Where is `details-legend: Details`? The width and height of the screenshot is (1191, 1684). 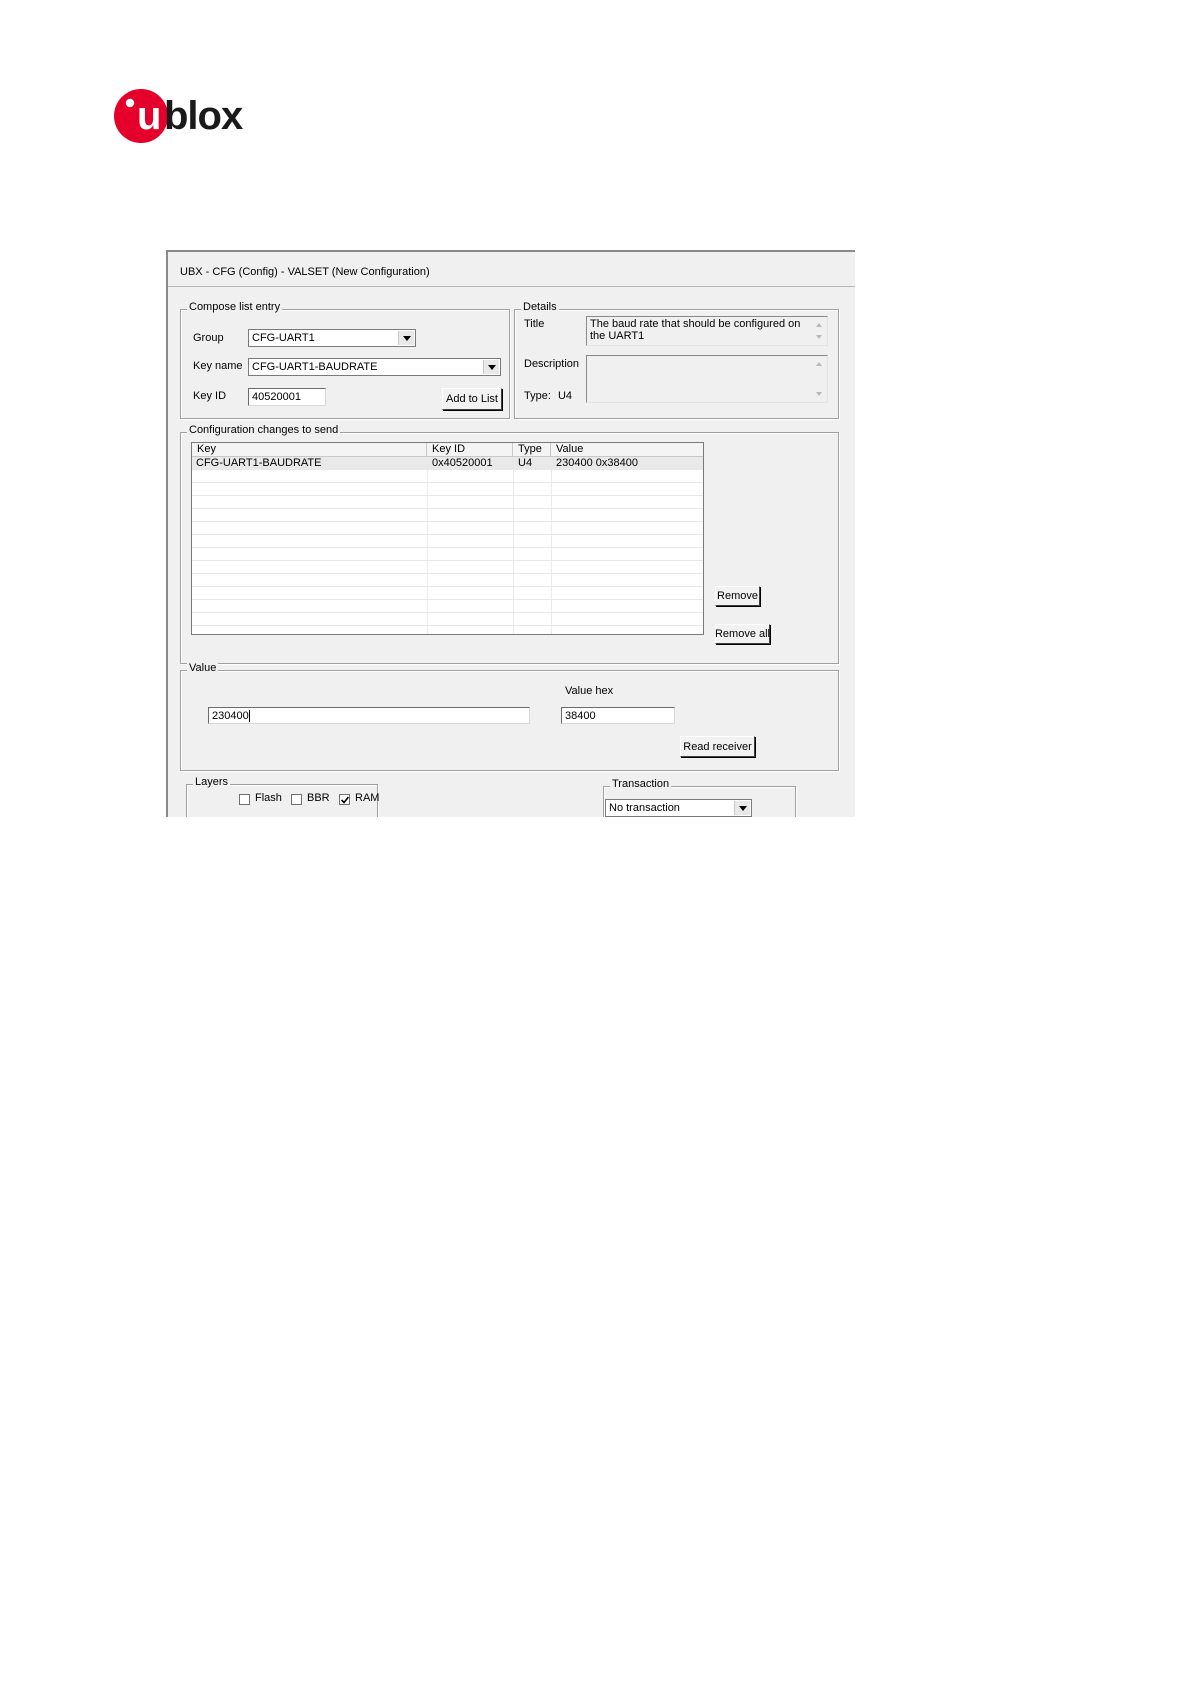 details-legend: Details is located at coordinates (540, 307).